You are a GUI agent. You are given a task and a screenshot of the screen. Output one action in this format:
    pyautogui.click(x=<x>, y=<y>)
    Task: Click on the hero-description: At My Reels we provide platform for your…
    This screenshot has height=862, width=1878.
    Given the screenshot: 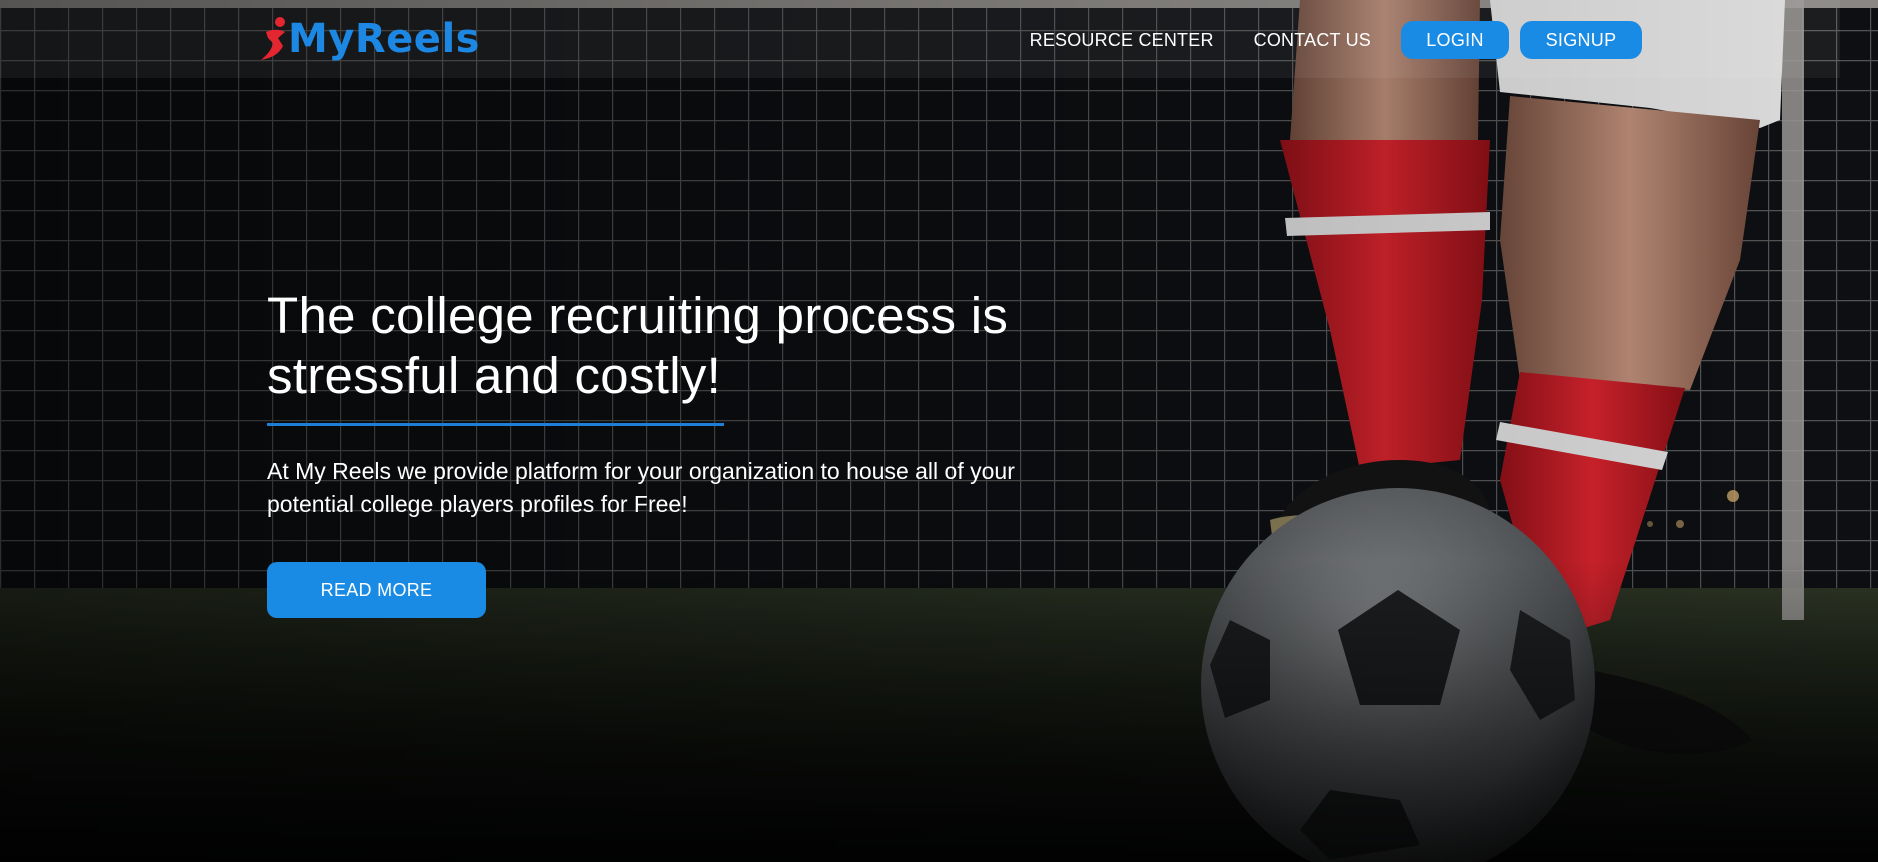 What is the action you would take?
    pyautogui.click(x=697, y=488)
    